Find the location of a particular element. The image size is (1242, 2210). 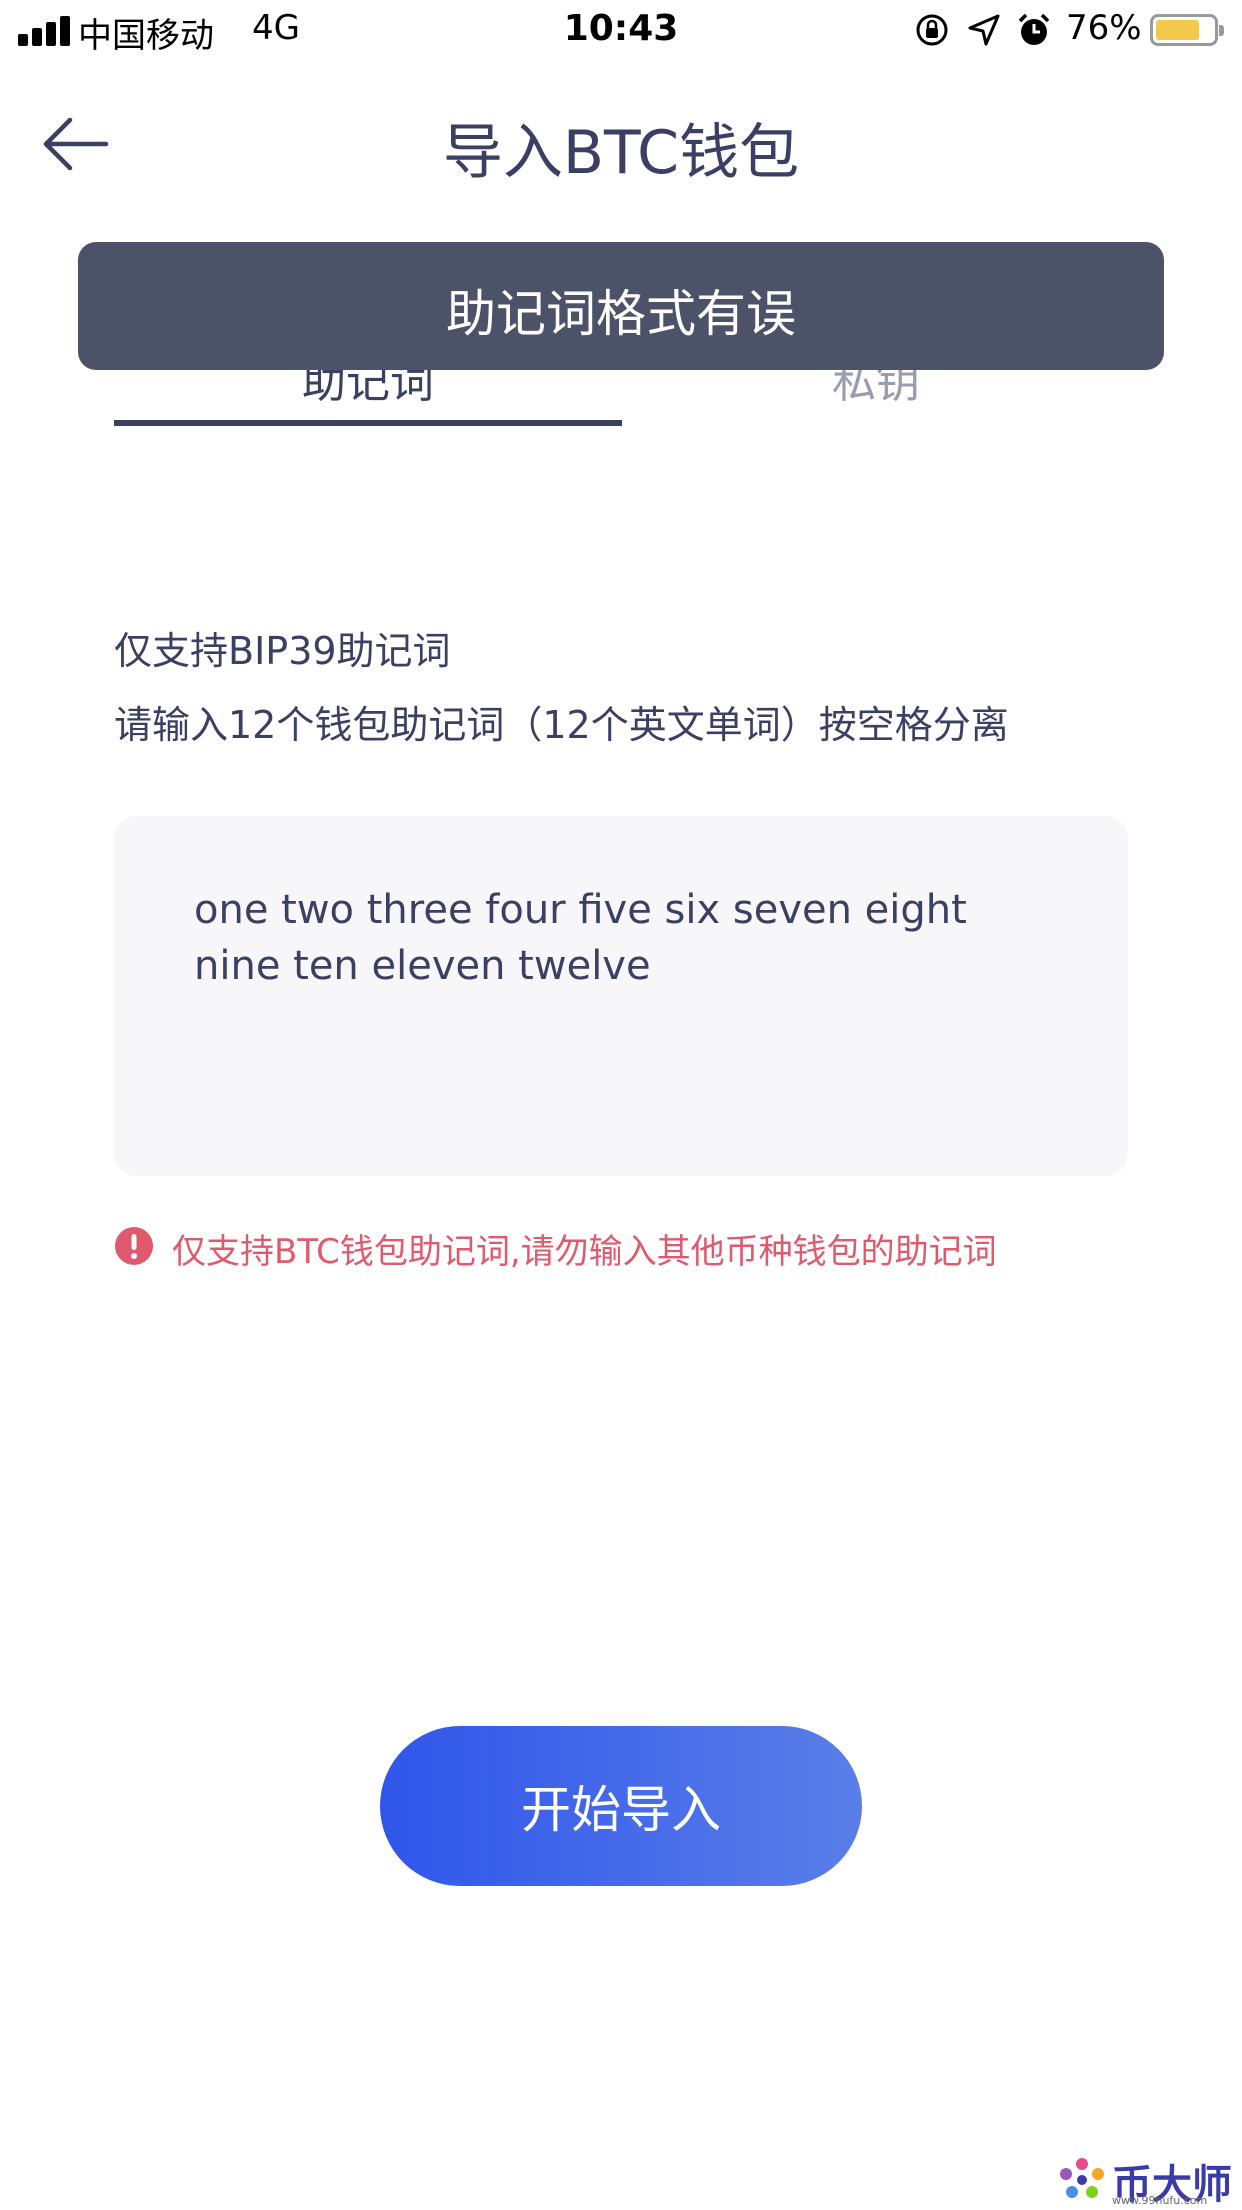

toast-message: 助记词格式有误 is located at coordinates (621, 314).